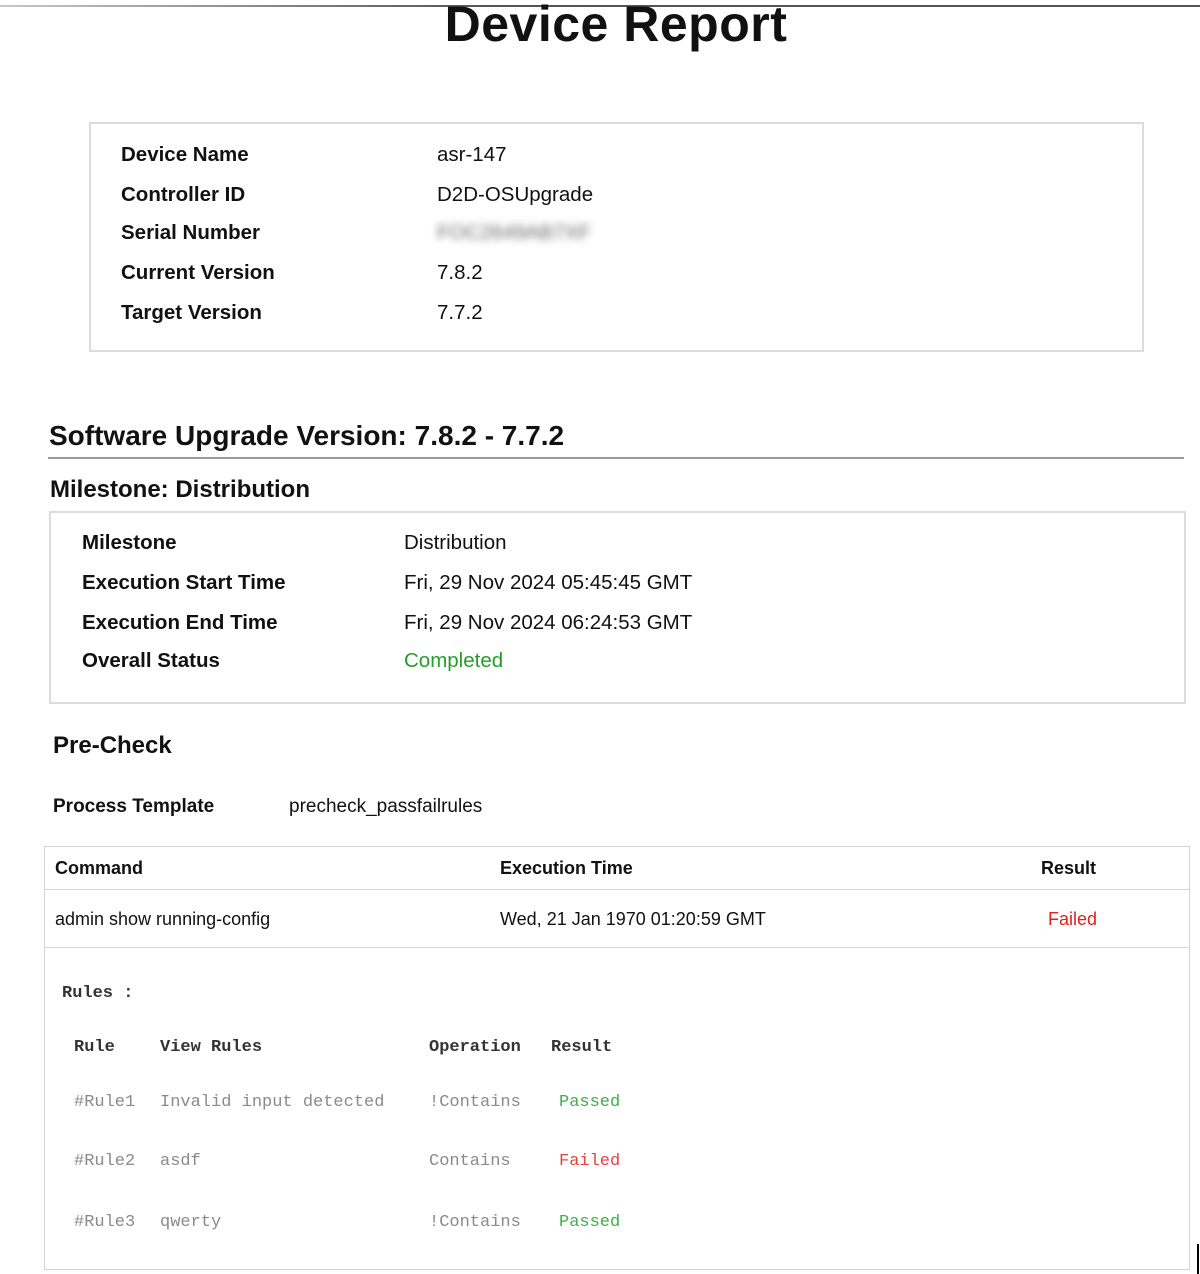  I want to click on upgrade-section-title: Software Upgrade Version: 7.8.2 - 7.7.2, so click(307, 435).